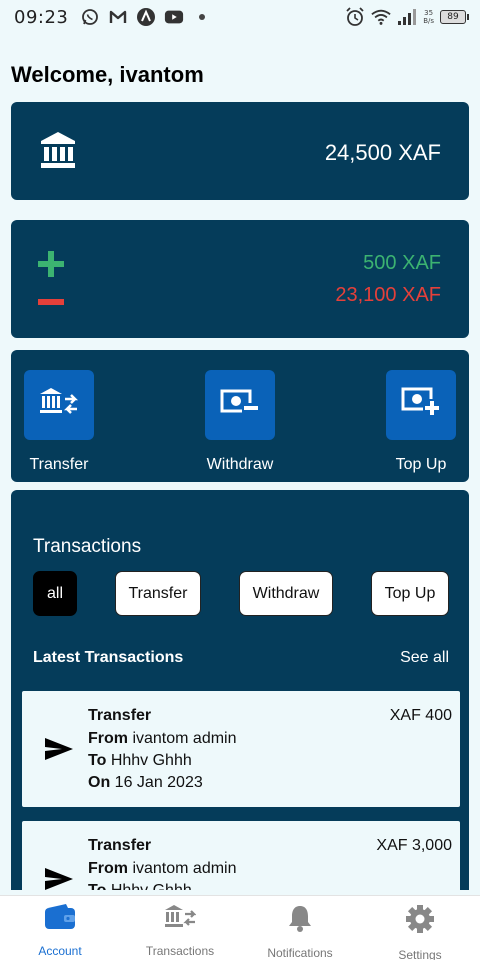 Image resolution: width=480 pixels, height=960 pixels. I want to click on dot-icon, so click(202, 17).